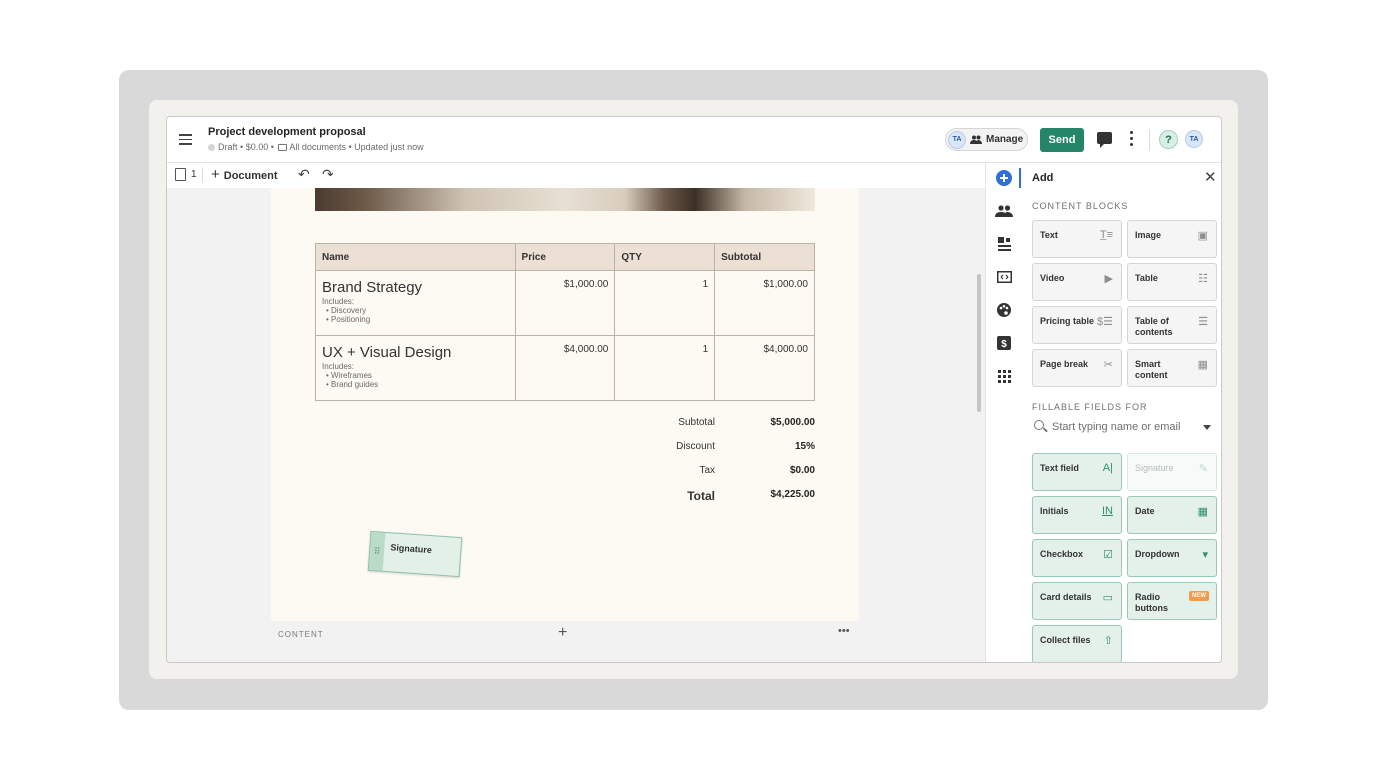 This screenshot has width=1387, height=780. Describe the element at coordinates (1172, 515) in the screenshot. I see `field-date: Date ▦` at that location.